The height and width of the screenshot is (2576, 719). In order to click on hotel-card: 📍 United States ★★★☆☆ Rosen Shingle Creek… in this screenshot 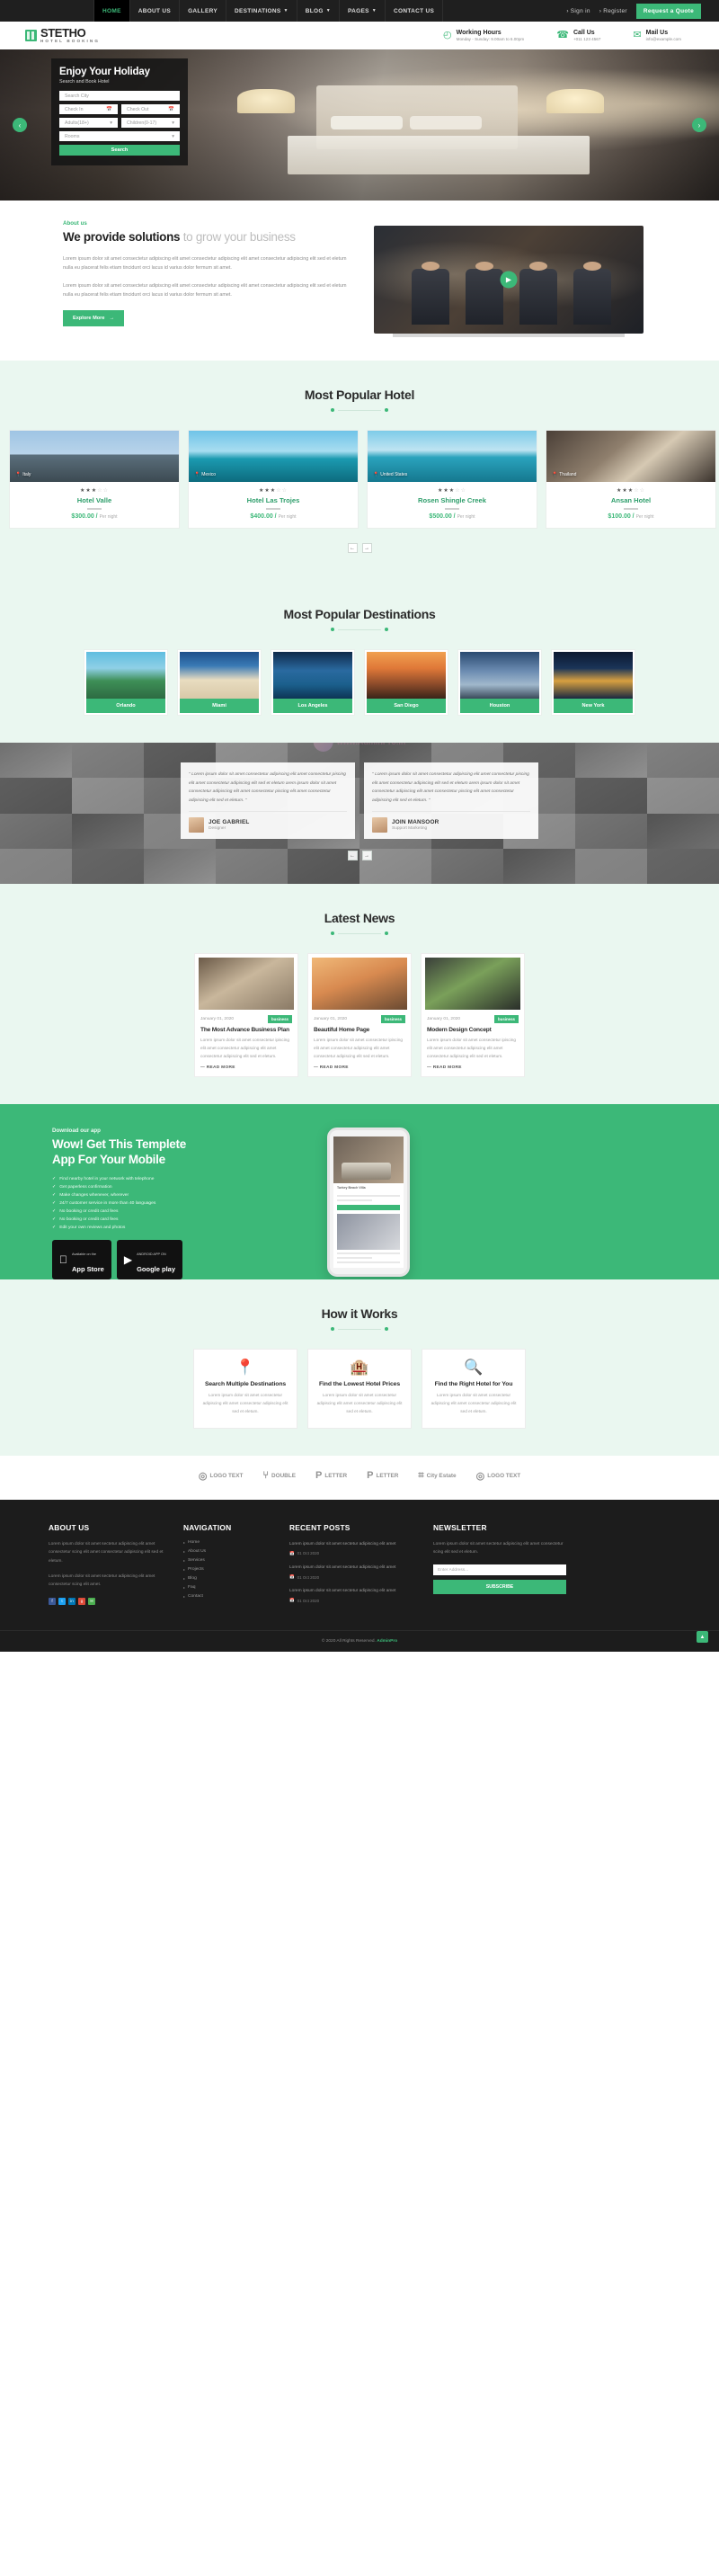, I will do `click(452, 479)`.